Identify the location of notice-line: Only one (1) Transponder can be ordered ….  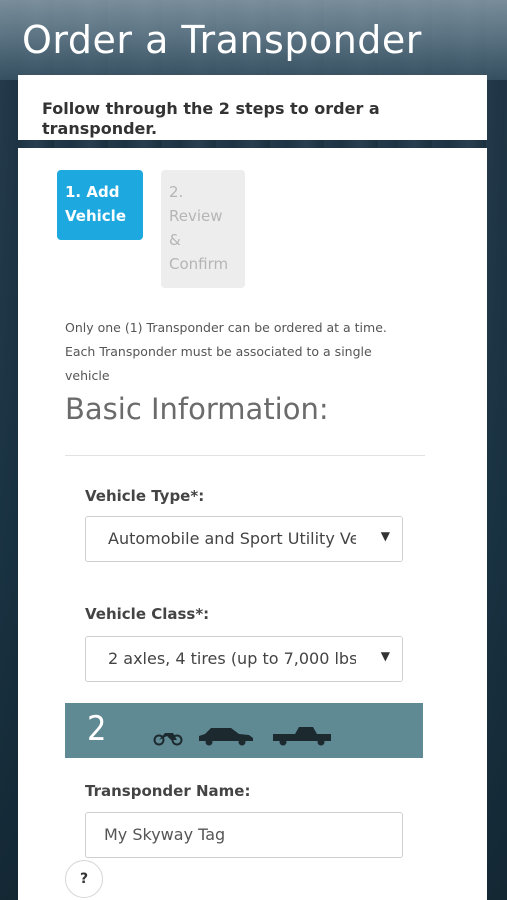
(226, 327).